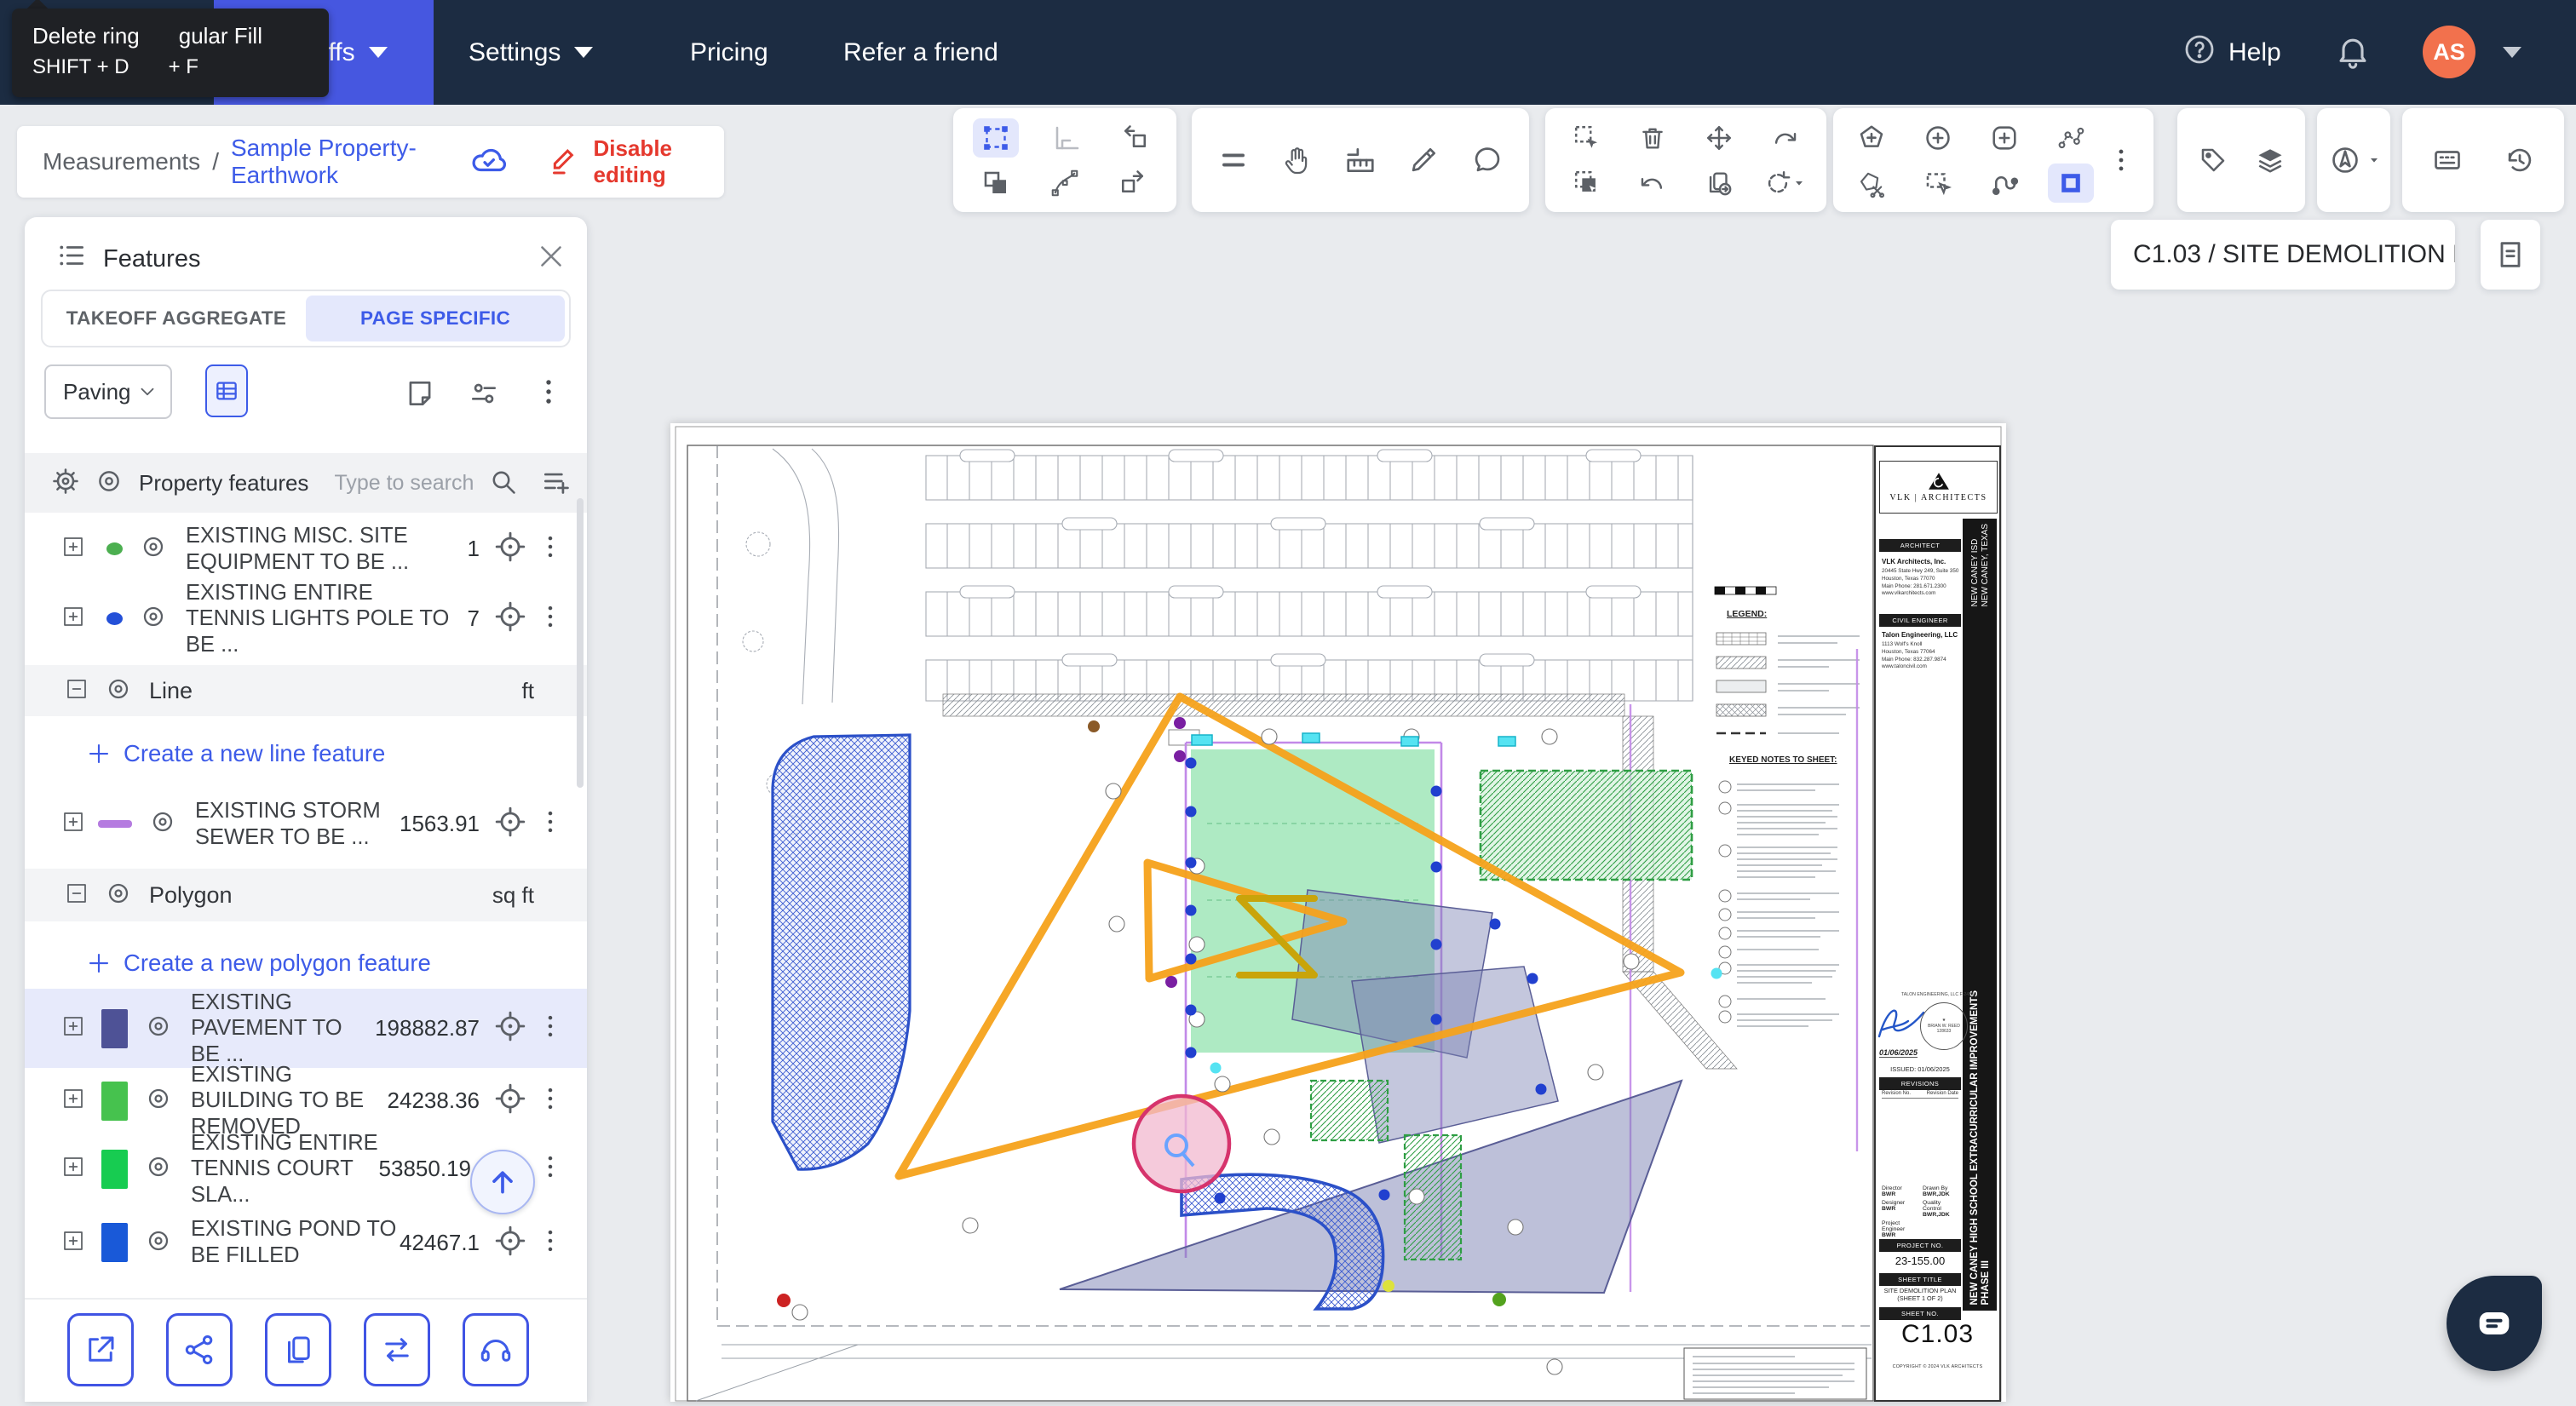  Describe the element at coordinates (1938, 138) in the screenshot. I see `add-circle-button` at that location.